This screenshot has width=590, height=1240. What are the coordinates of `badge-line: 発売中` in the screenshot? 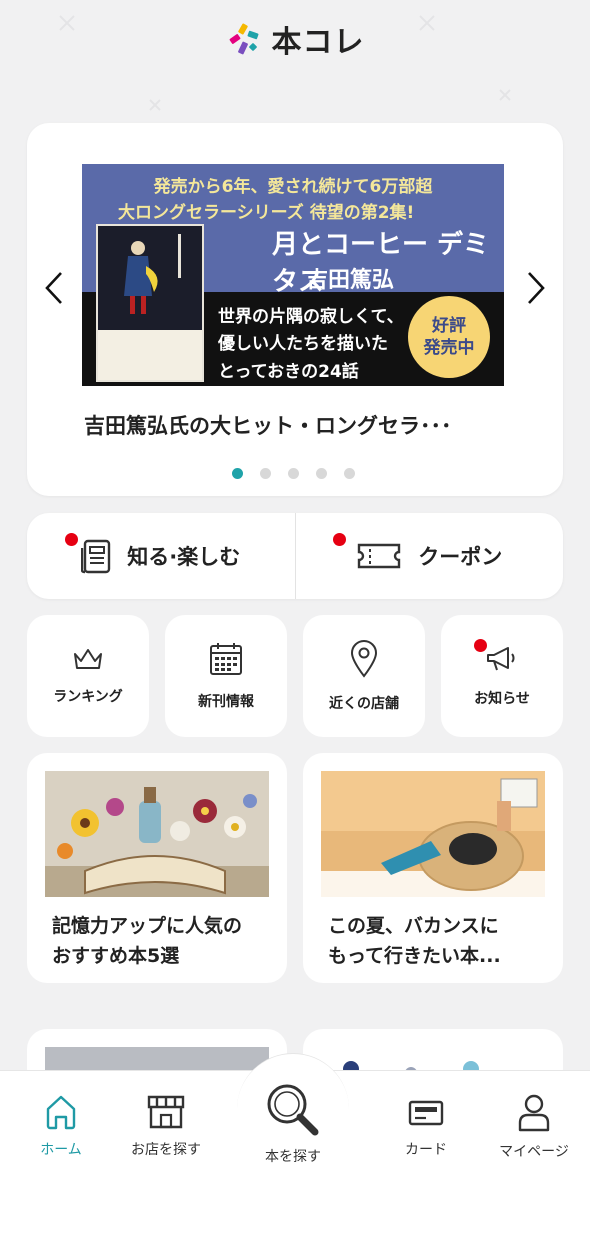 It's located at (449, 348).